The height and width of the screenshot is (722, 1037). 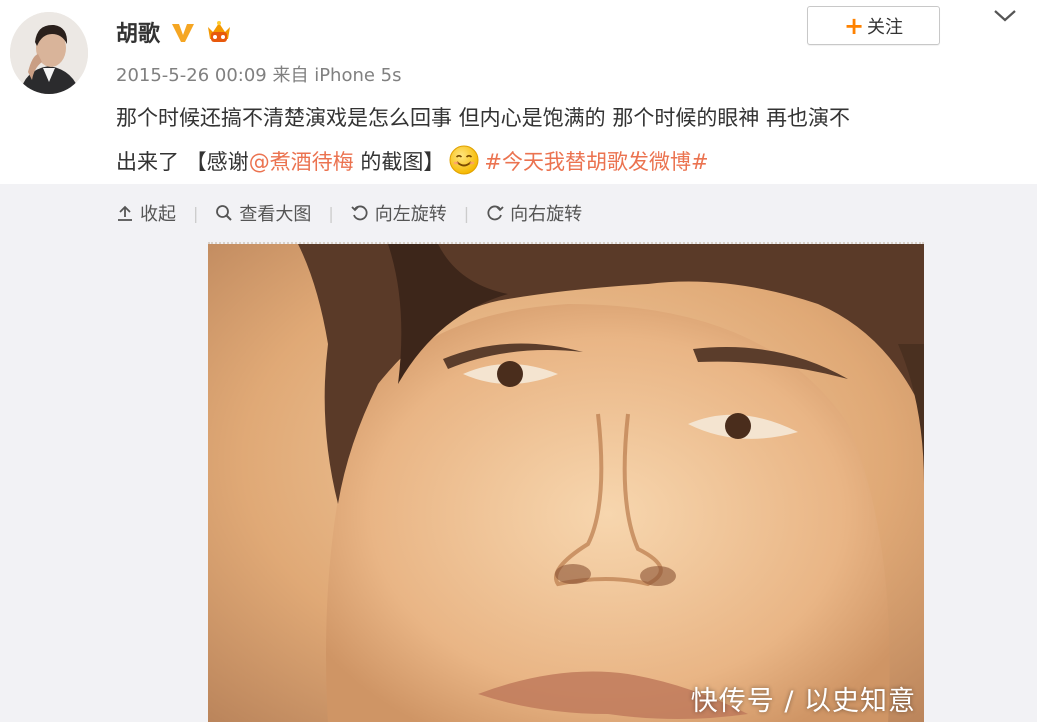 I want to click on watermark-text: 快传号 / 以史知意, so click(x=803, y=701).